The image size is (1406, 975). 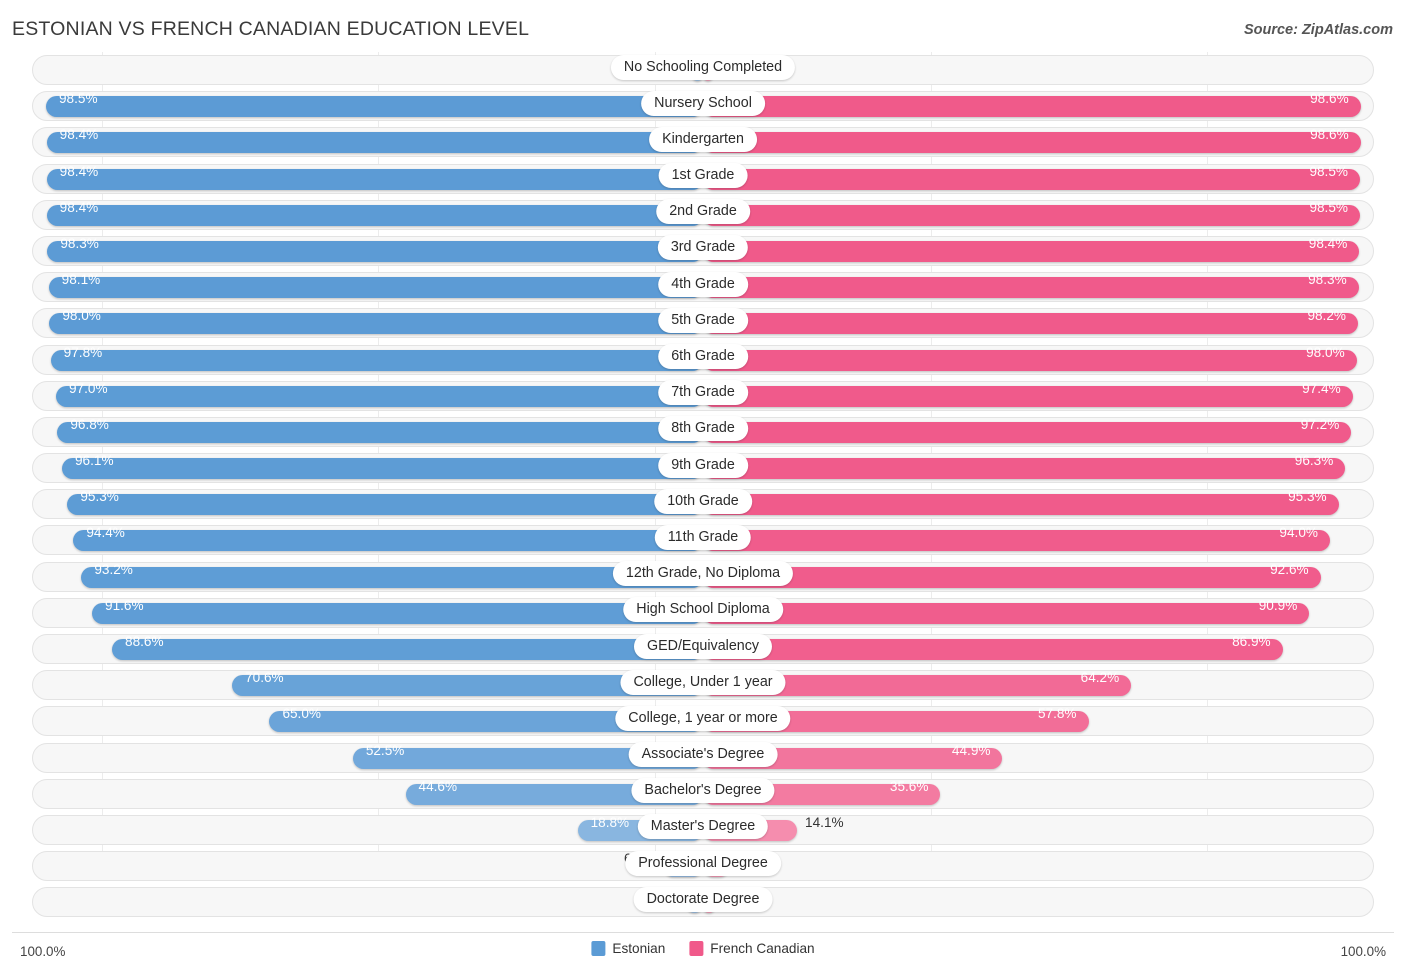 I want to click on value-label-estonian: 95.3%, so click(x=99, y=497).